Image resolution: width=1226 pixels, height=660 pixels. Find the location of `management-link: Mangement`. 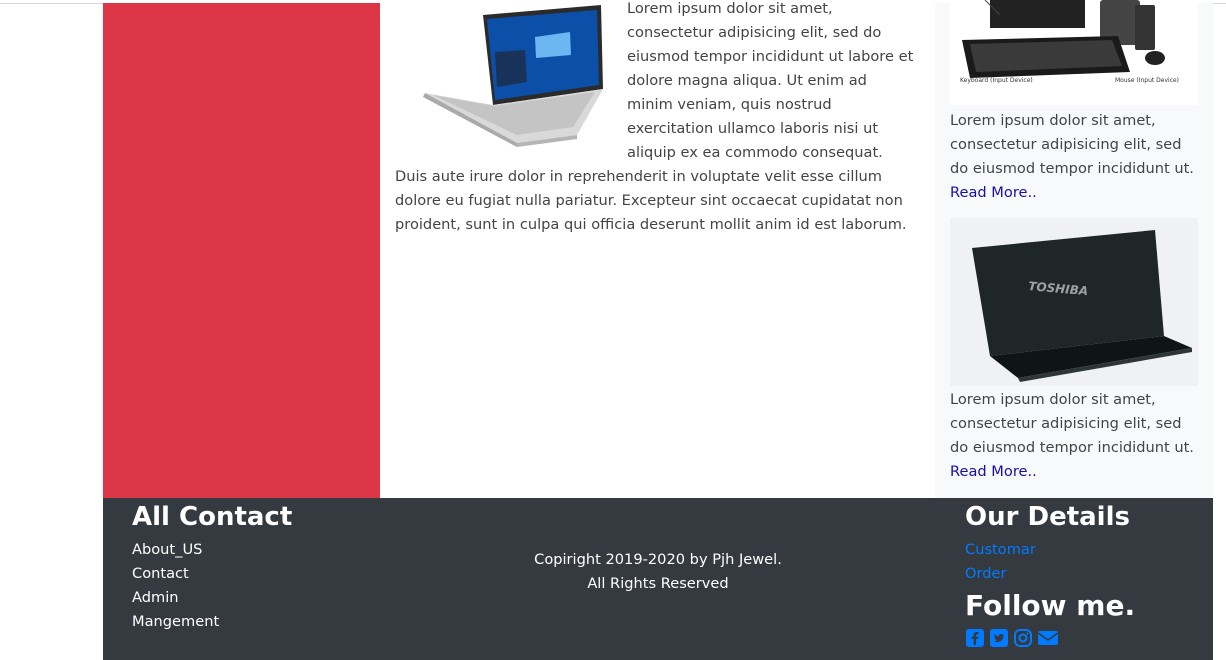

management-link: Mangement is located at coordinates (212, 622).